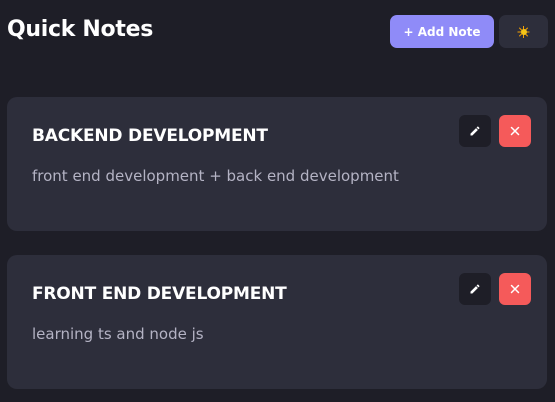  I want to click on note-body: learning ts and node js, so click(118, 334).